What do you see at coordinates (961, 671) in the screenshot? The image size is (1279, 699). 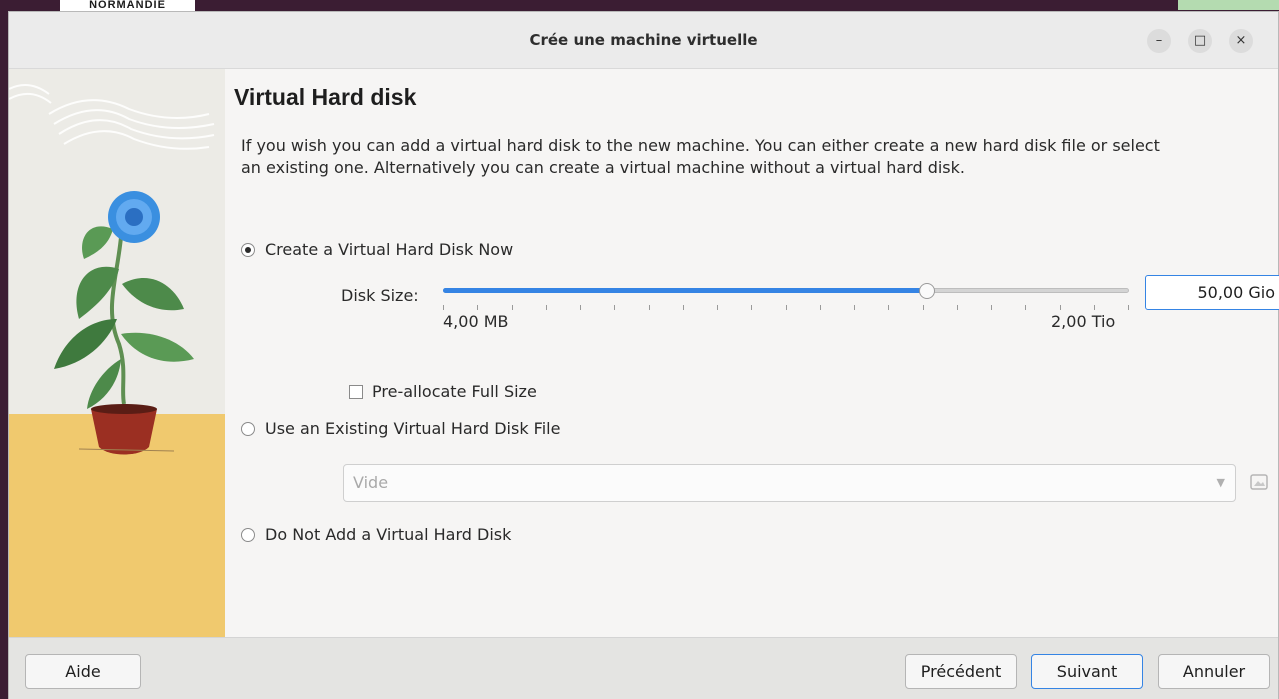 I see `previous-button: Précédent` at bounding box center [961, 671].